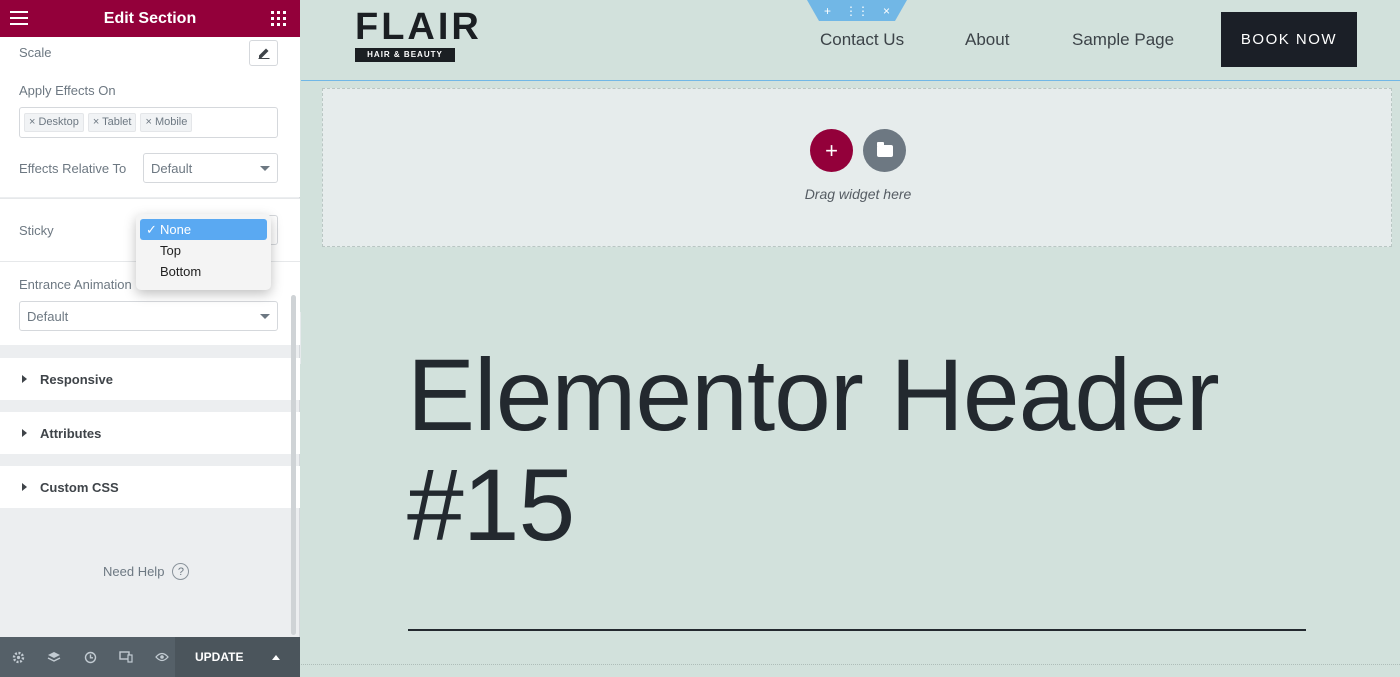 The height and width of the screenshot is (677, 1400). What do you see at coordinates (76, 379) in the screenshot?
I see `accordion-label: Responsive` at bounding box center [76, 379].